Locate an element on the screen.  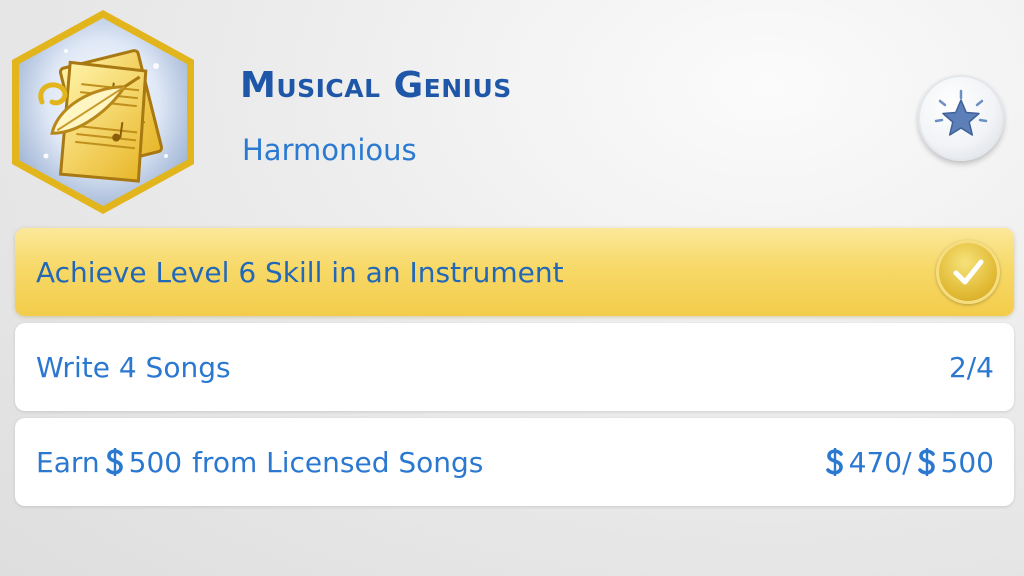
favorite-aspiration-button is located at coordinates (961, 118).